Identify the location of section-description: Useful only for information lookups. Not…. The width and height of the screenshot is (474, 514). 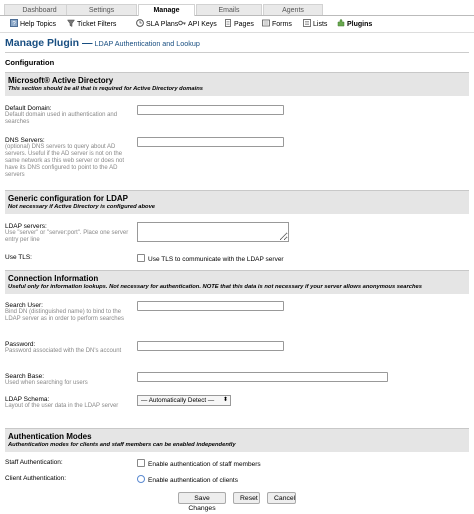
(215, 287).